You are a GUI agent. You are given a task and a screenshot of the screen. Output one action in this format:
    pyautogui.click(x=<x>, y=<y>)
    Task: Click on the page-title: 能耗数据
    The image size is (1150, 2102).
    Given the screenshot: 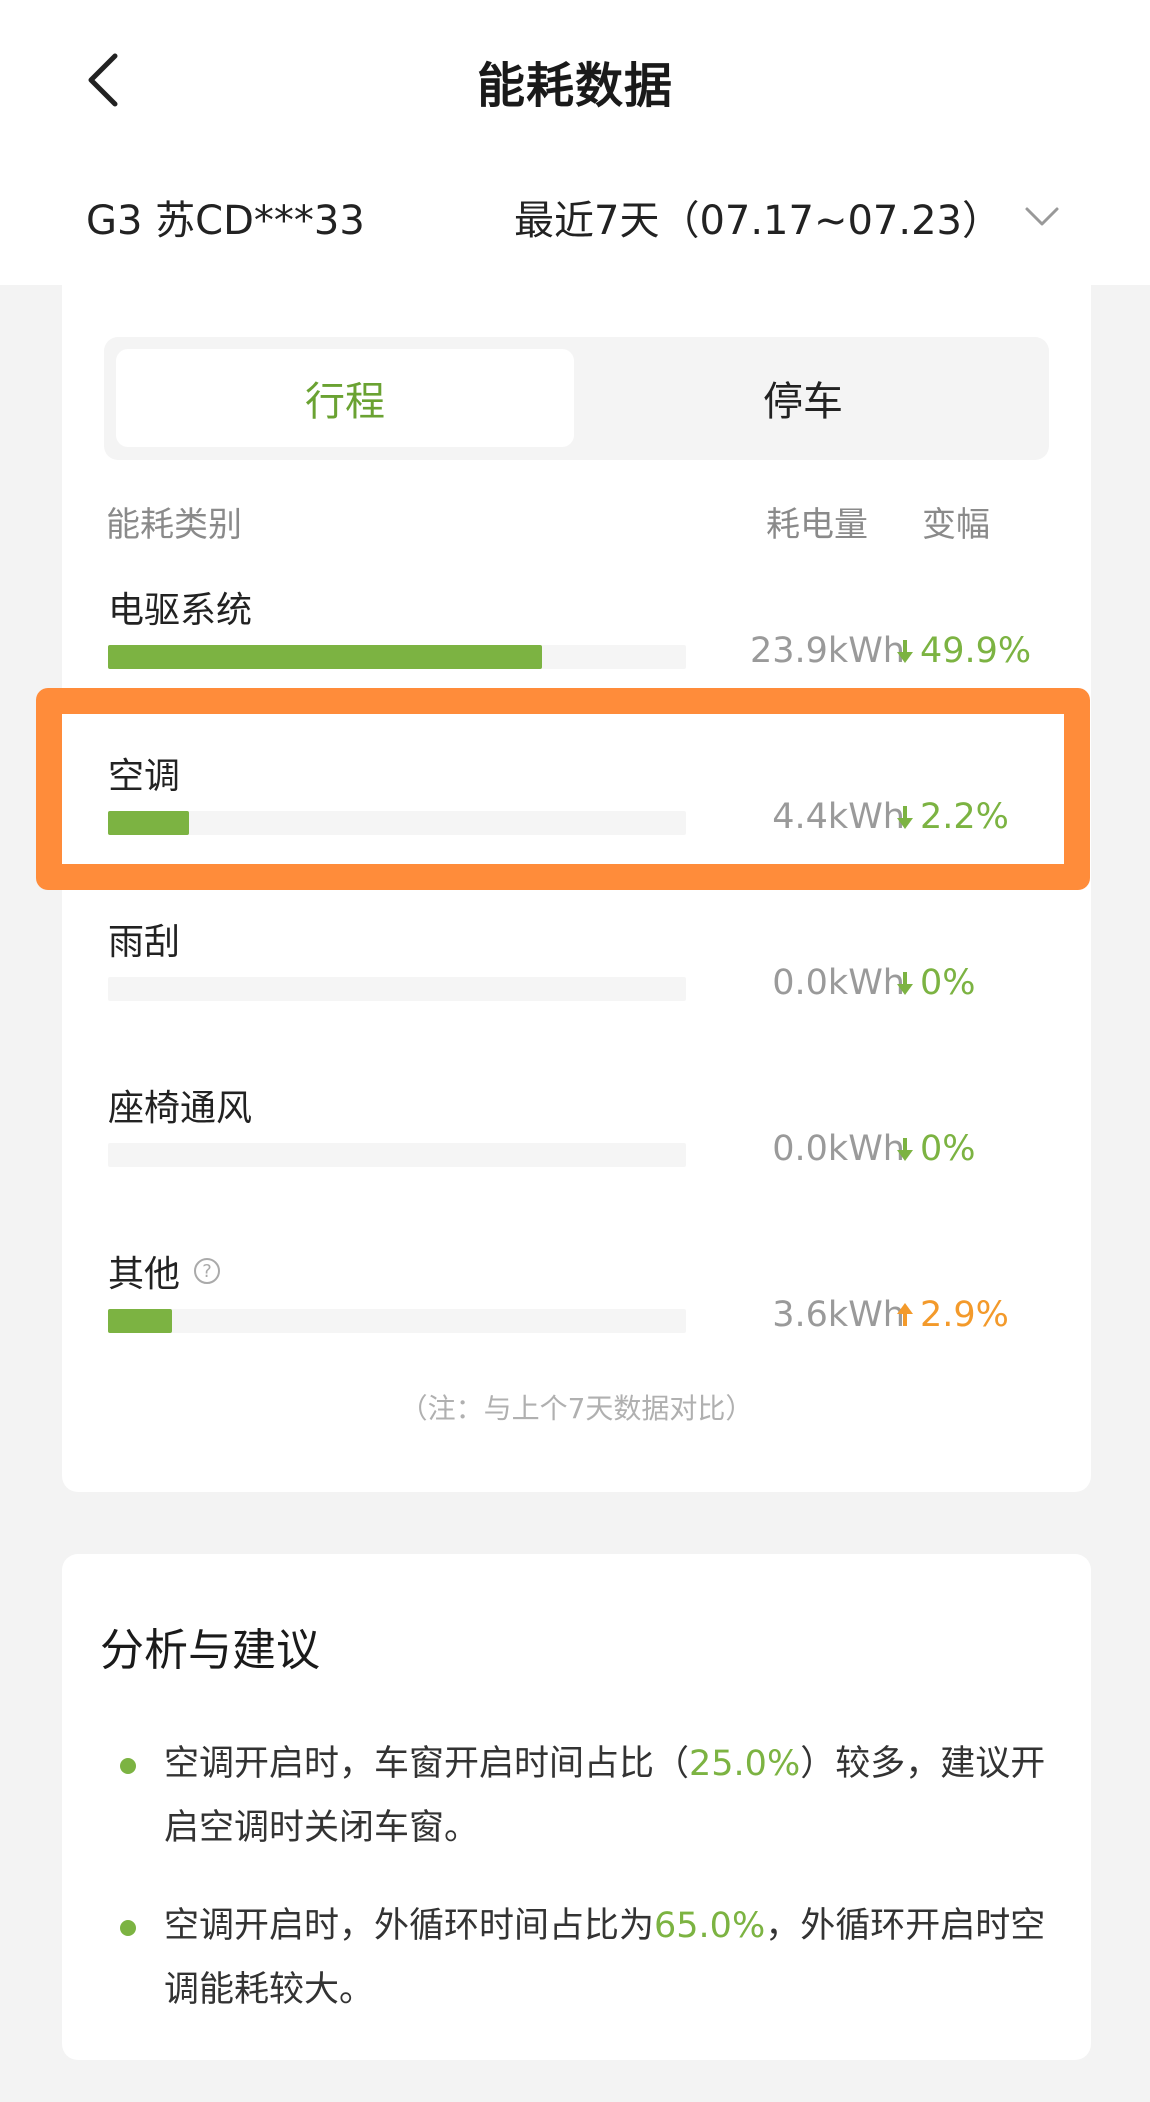 What is the action you would take?
    pyautogui.click(x=574, y=86)
    